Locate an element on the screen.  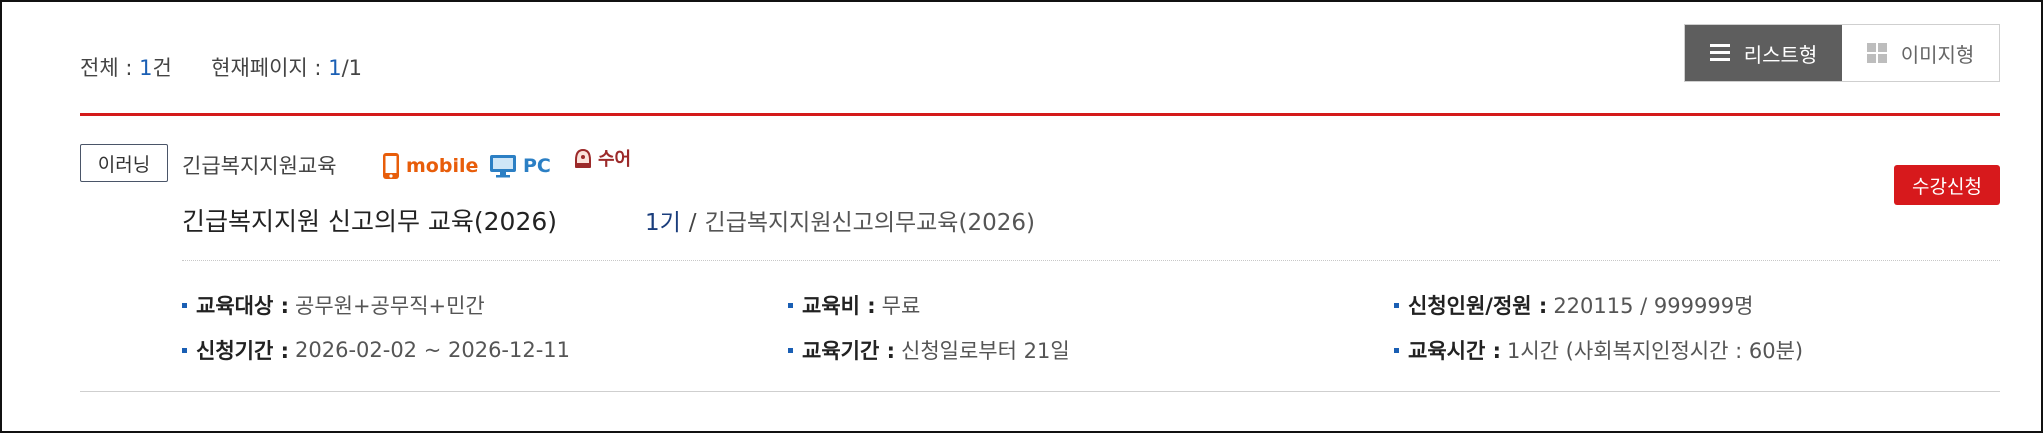
info-divider is located at coordinates (1091, 260).